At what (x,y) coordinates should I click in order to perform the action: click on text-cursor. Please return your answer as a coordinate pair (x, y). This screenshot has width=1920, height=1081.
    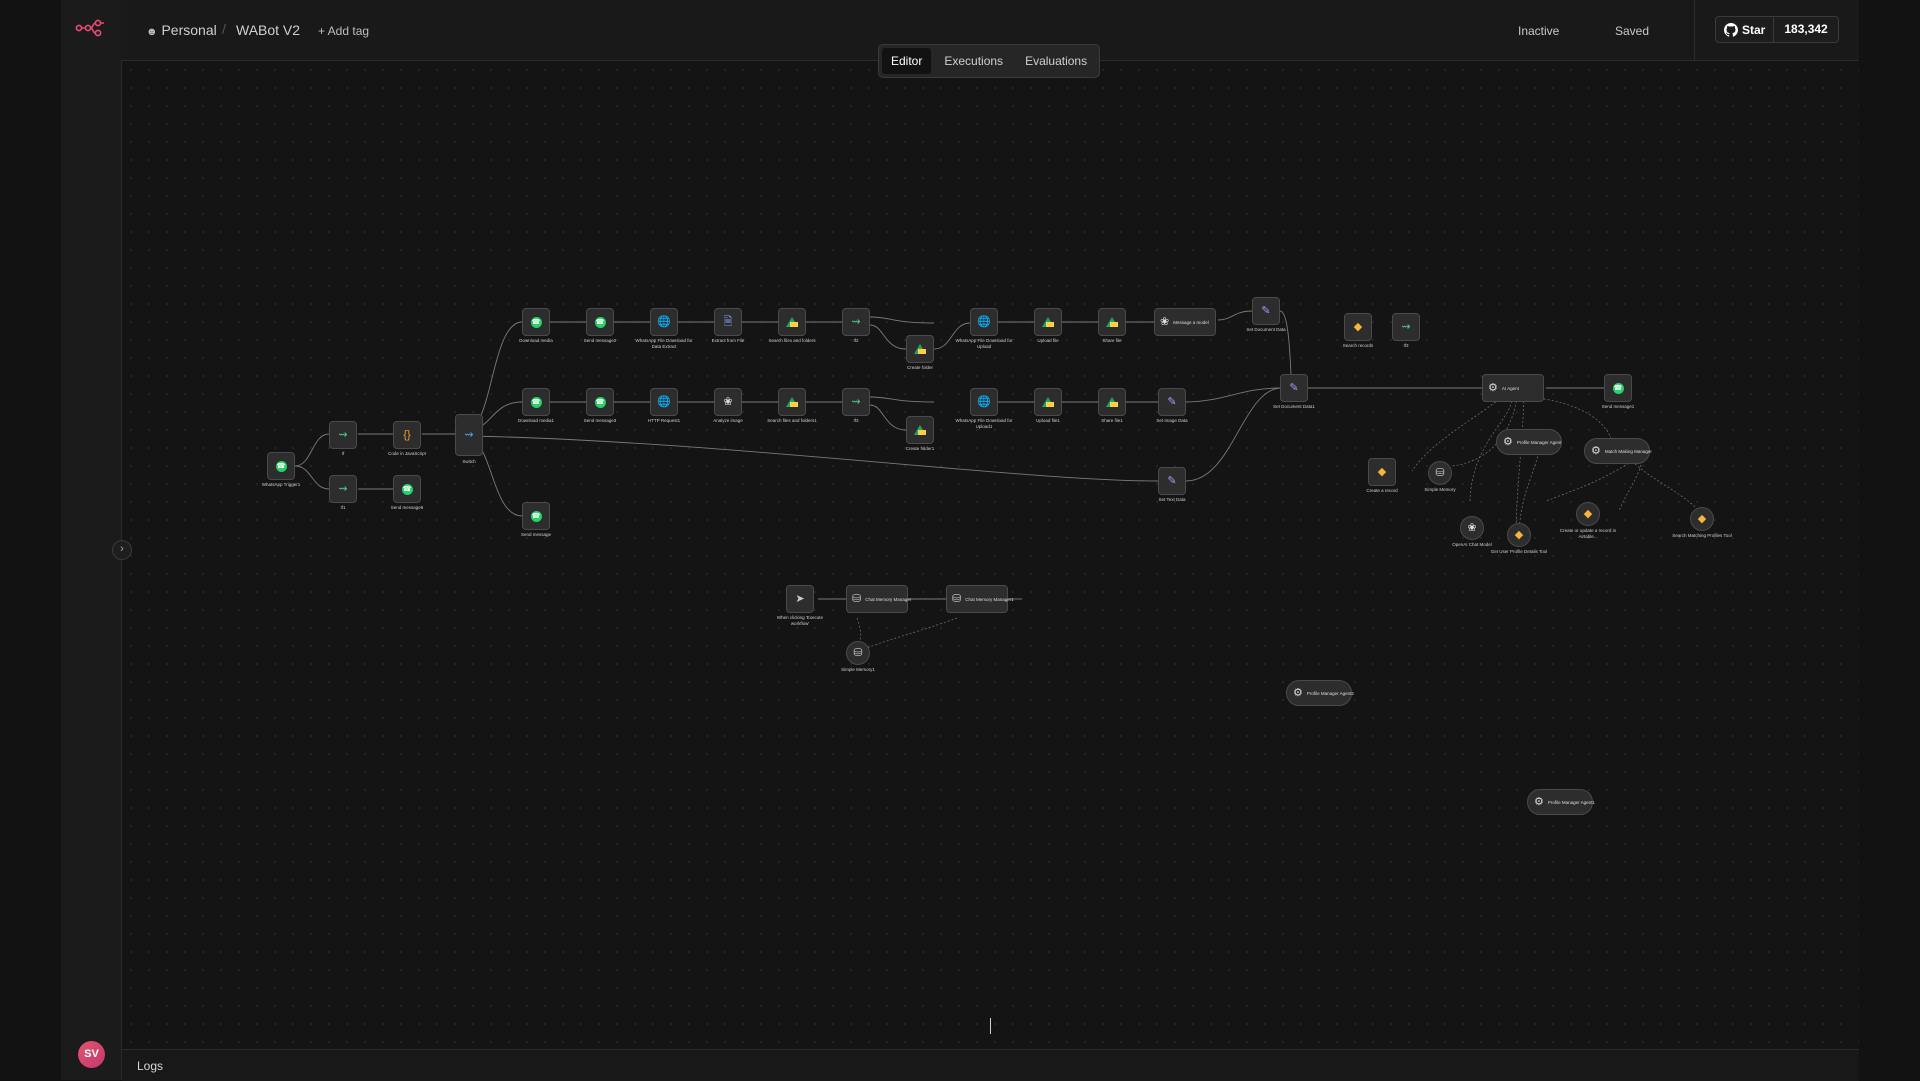
    Looking at the image, I should click on (990, 1026).